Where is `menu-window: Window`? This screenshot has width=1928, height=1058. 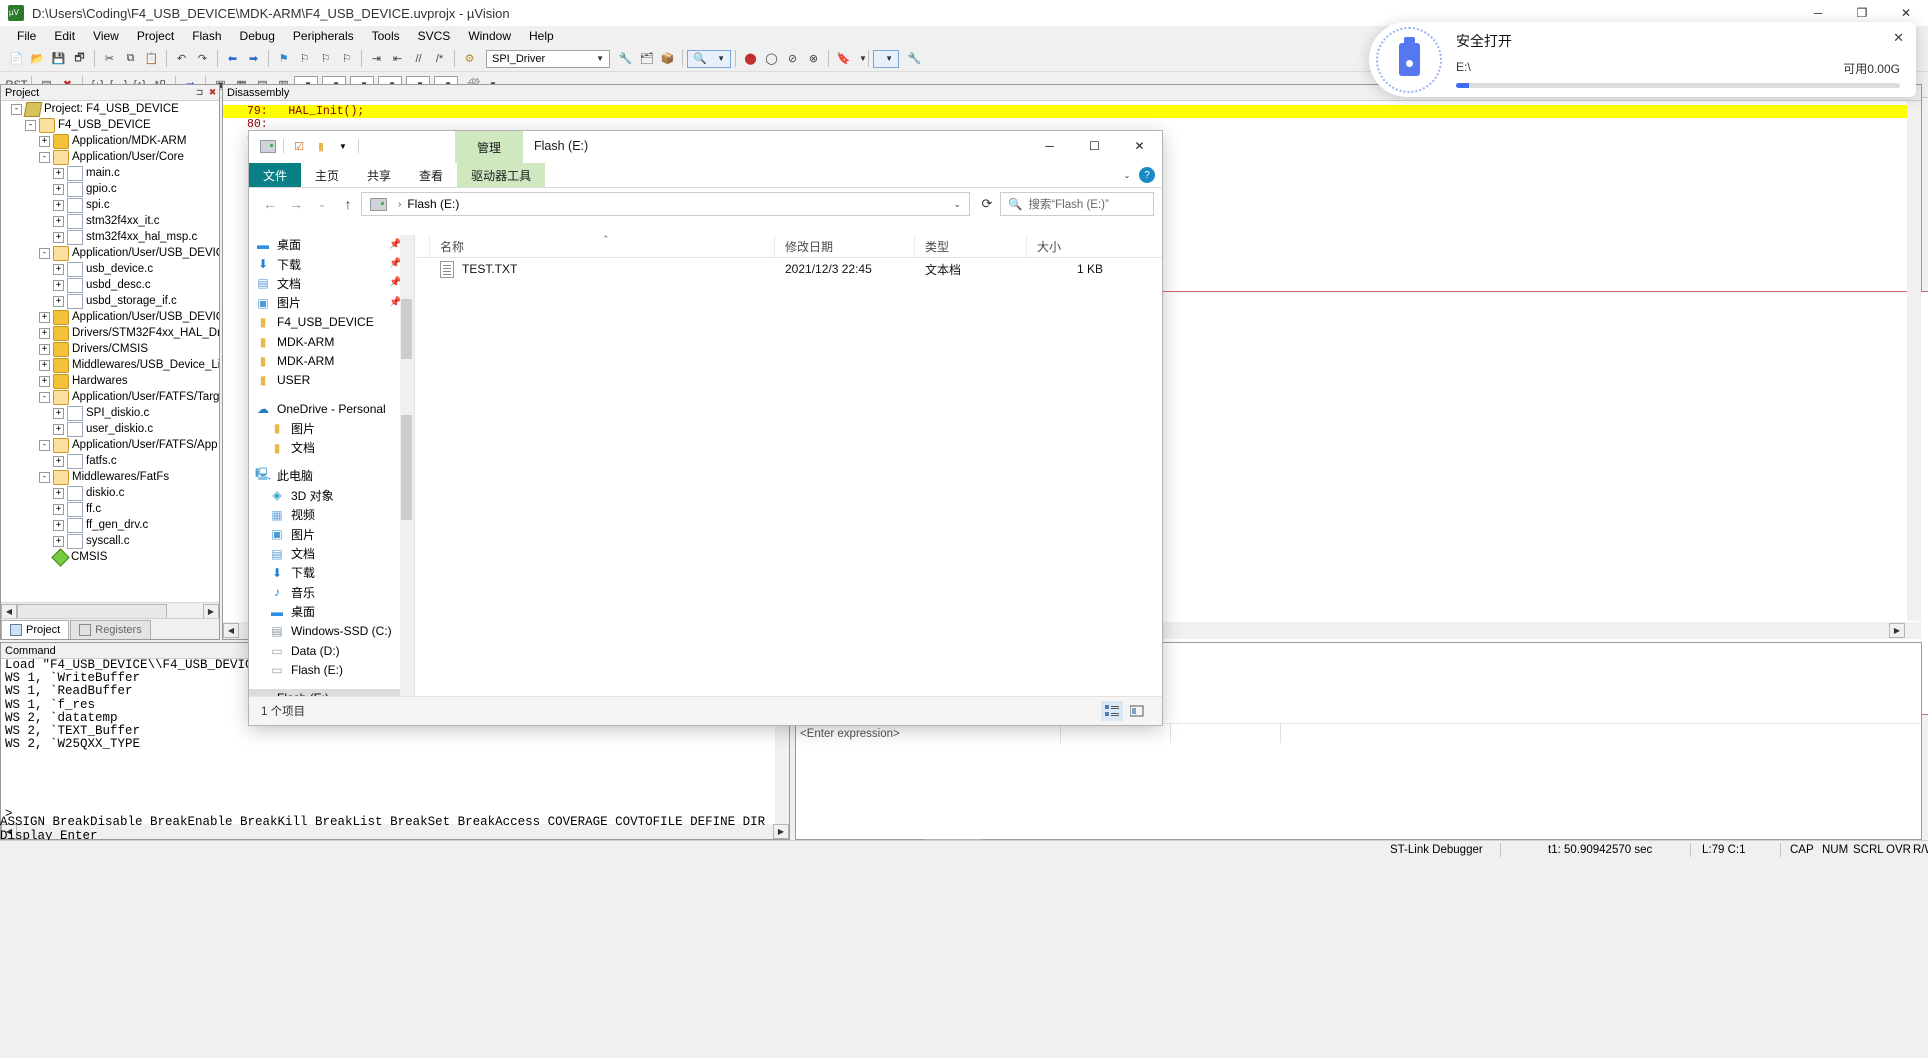
menu-window: Window is located at coordinates (489, 36).